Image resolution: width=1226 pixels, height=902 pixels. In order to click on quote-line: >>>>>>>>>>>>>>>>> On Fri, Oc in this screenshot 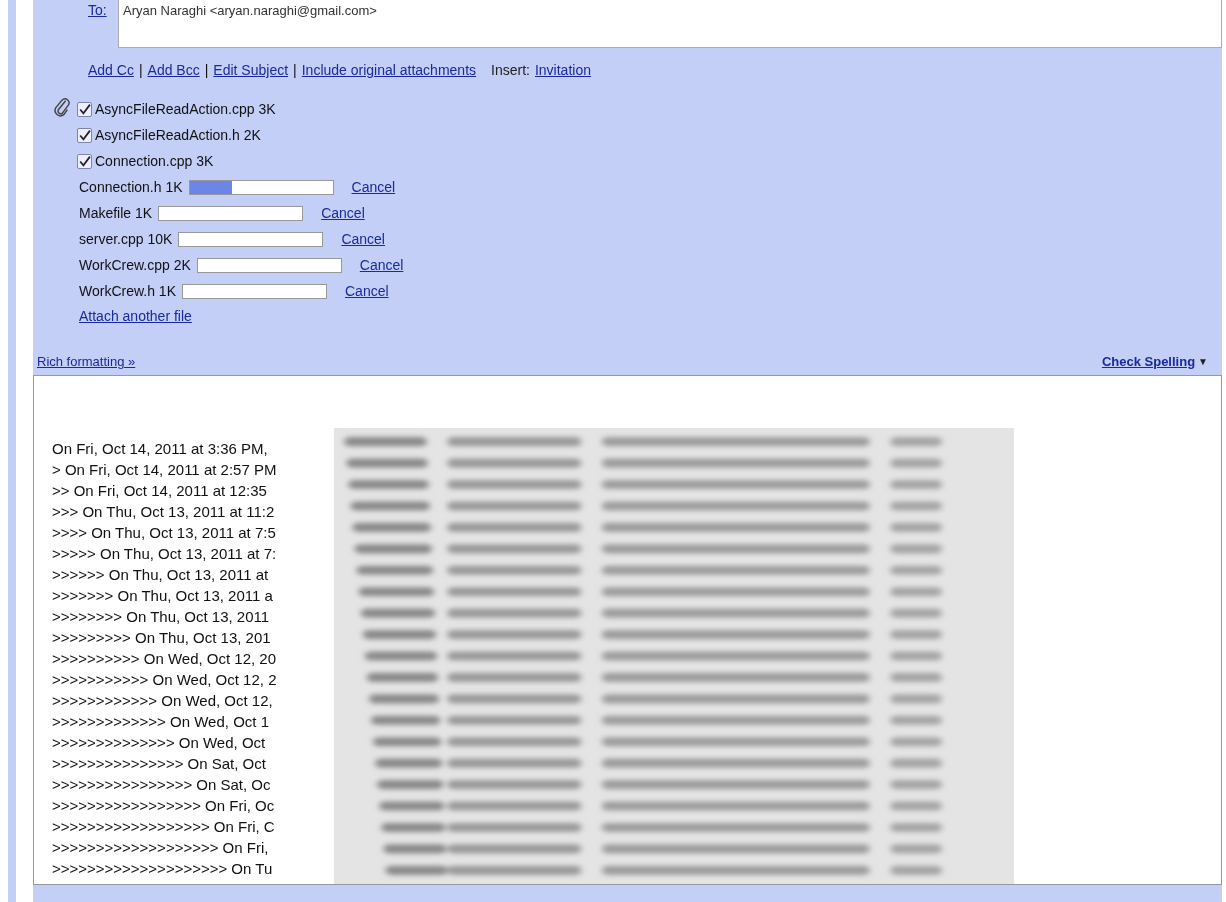, I will do `click(164, 806)`.